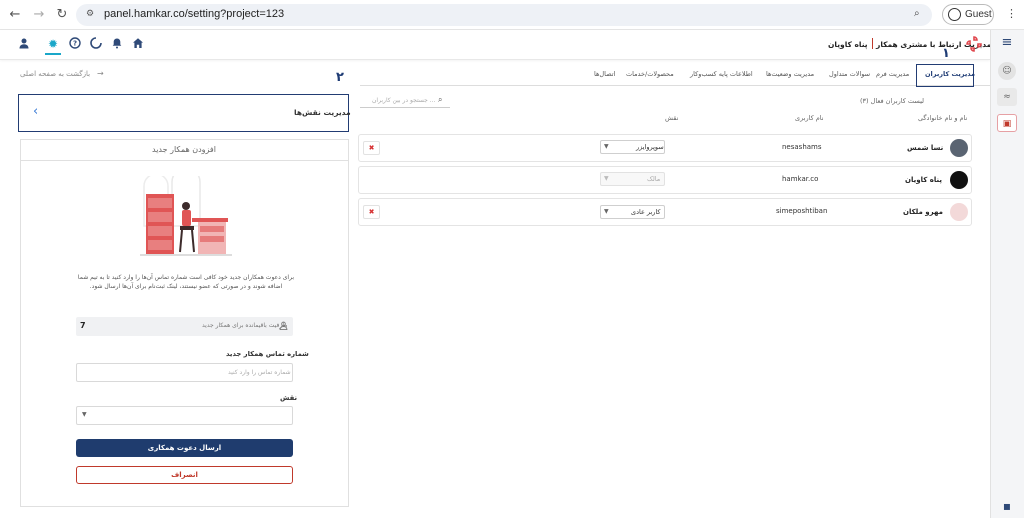  What do you see at coordinates (917, 13) in the screenshot?
I see `zoom-icon: ⌕` at bounding box center [917, 13].